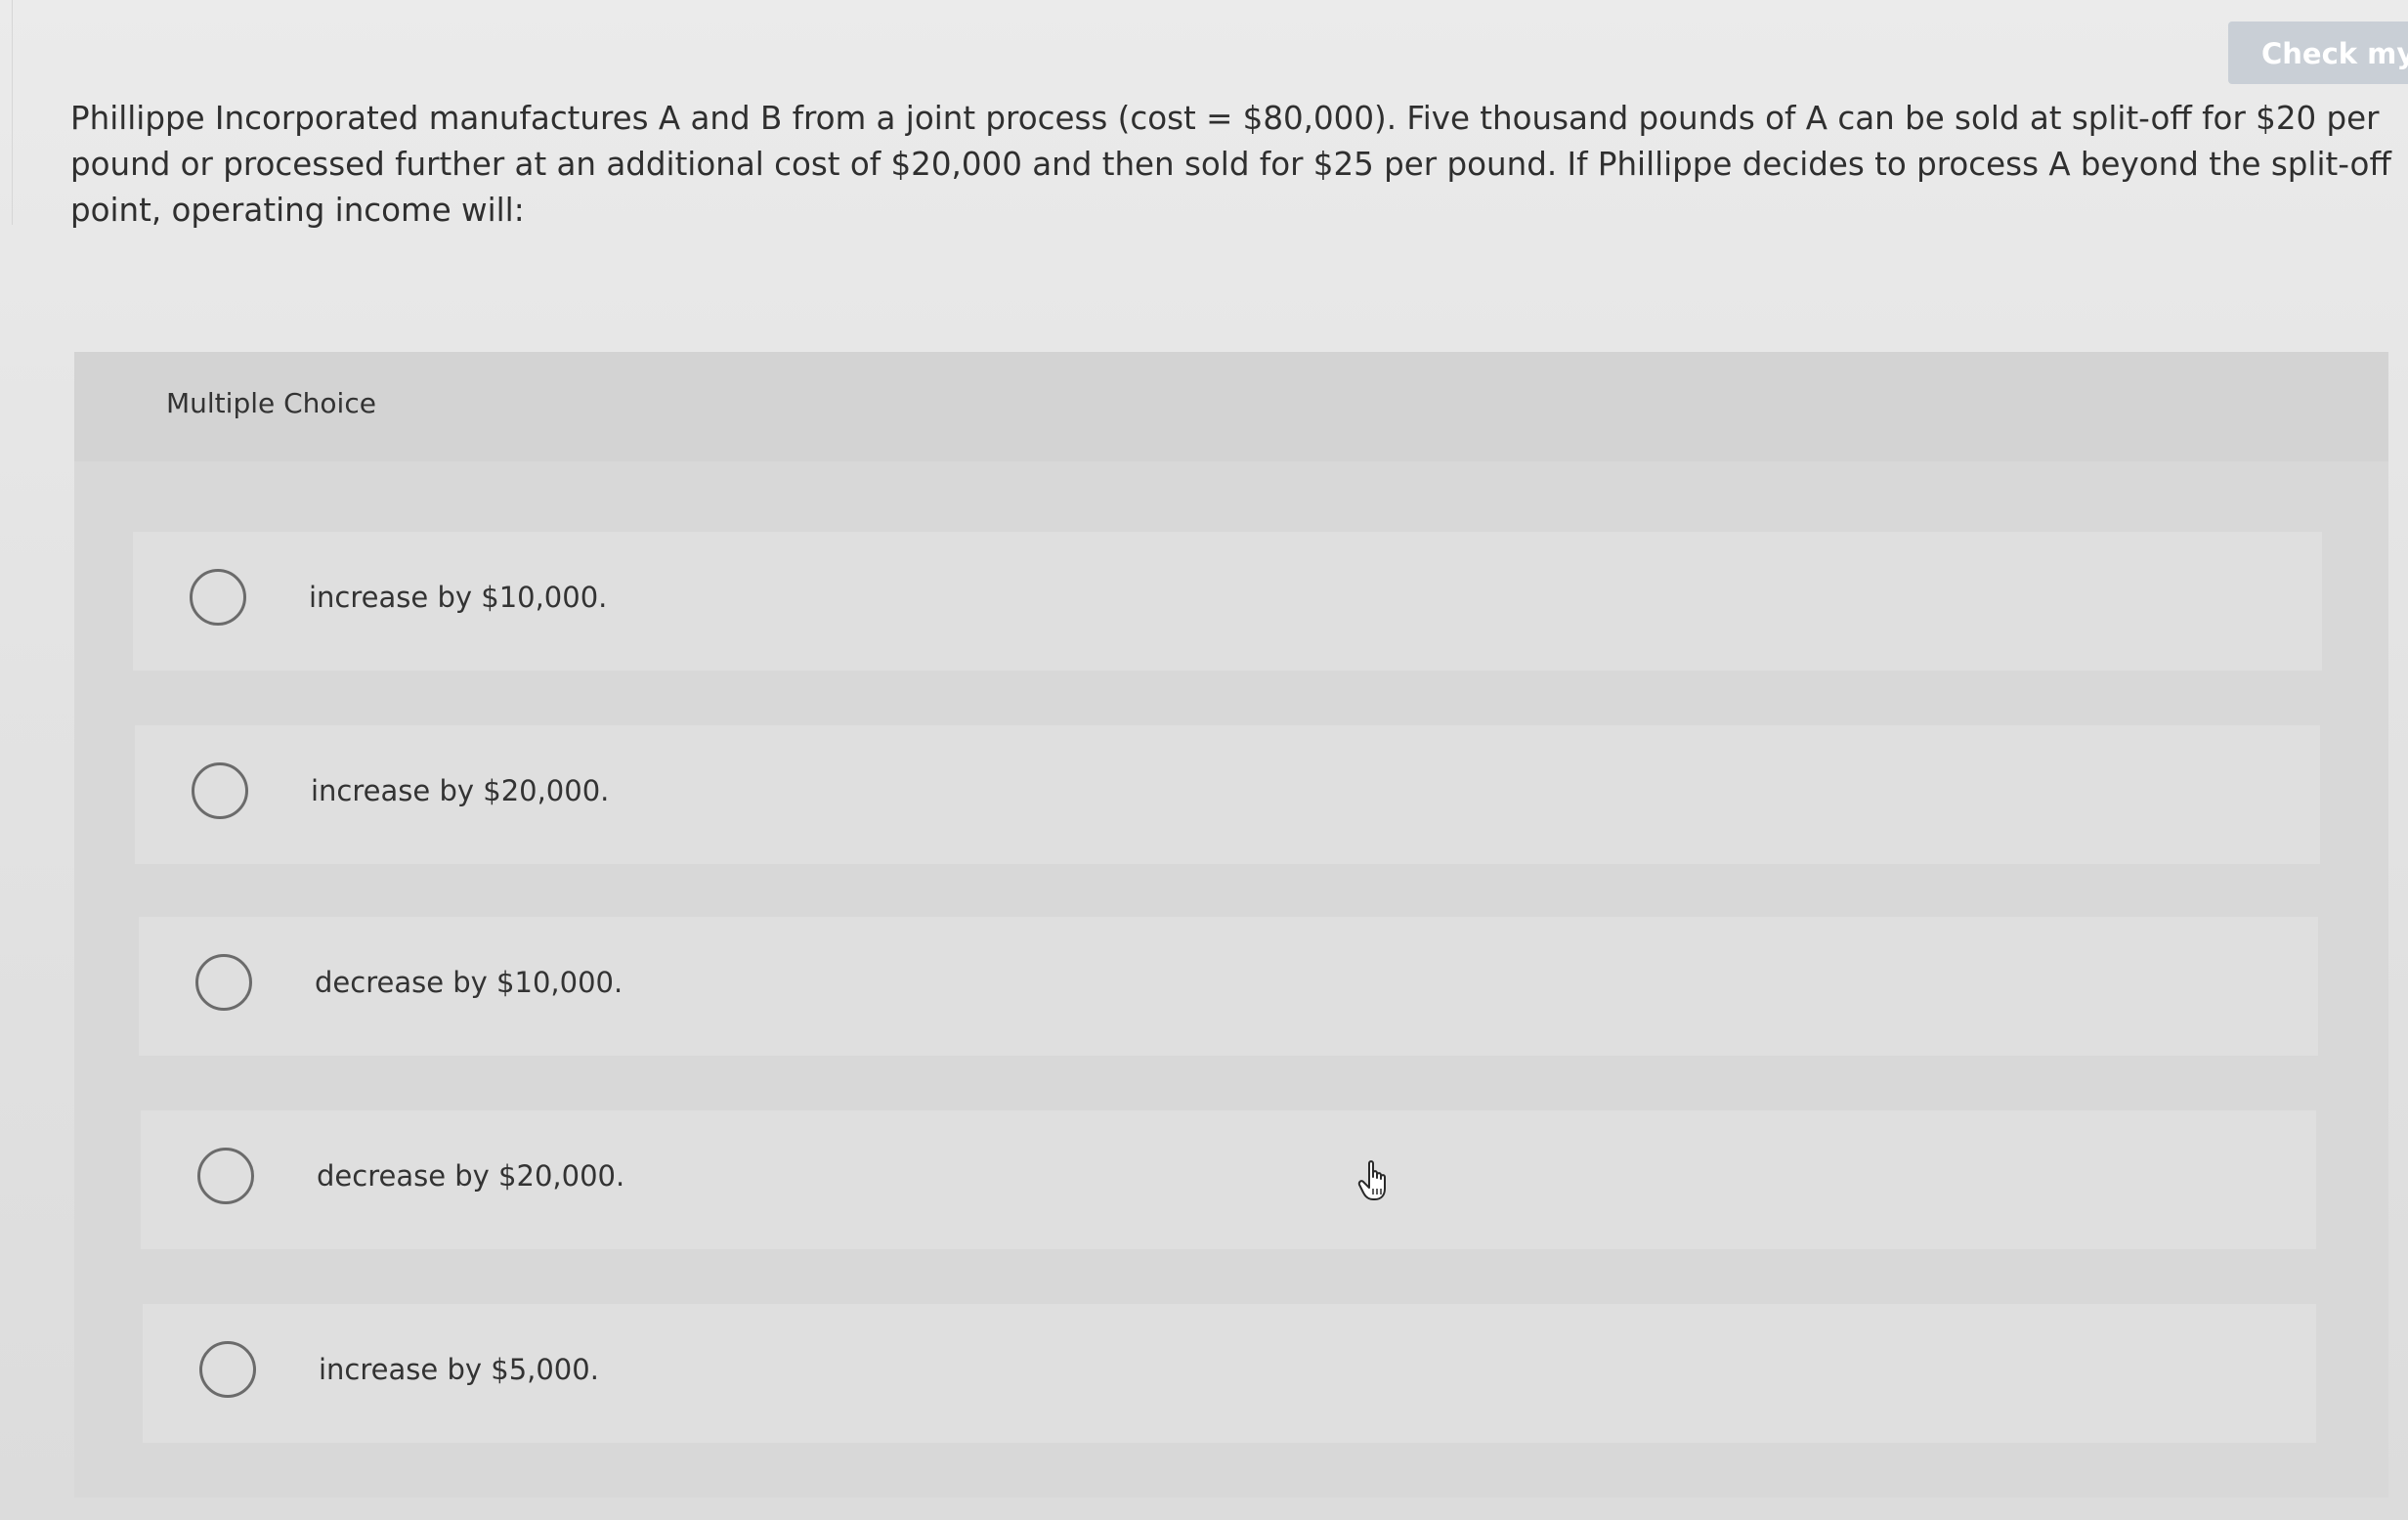  Describe the element at coordinates (1229, 1373) in the screenshot. I see `choice-option-5: increase by $5,000.` at that location.